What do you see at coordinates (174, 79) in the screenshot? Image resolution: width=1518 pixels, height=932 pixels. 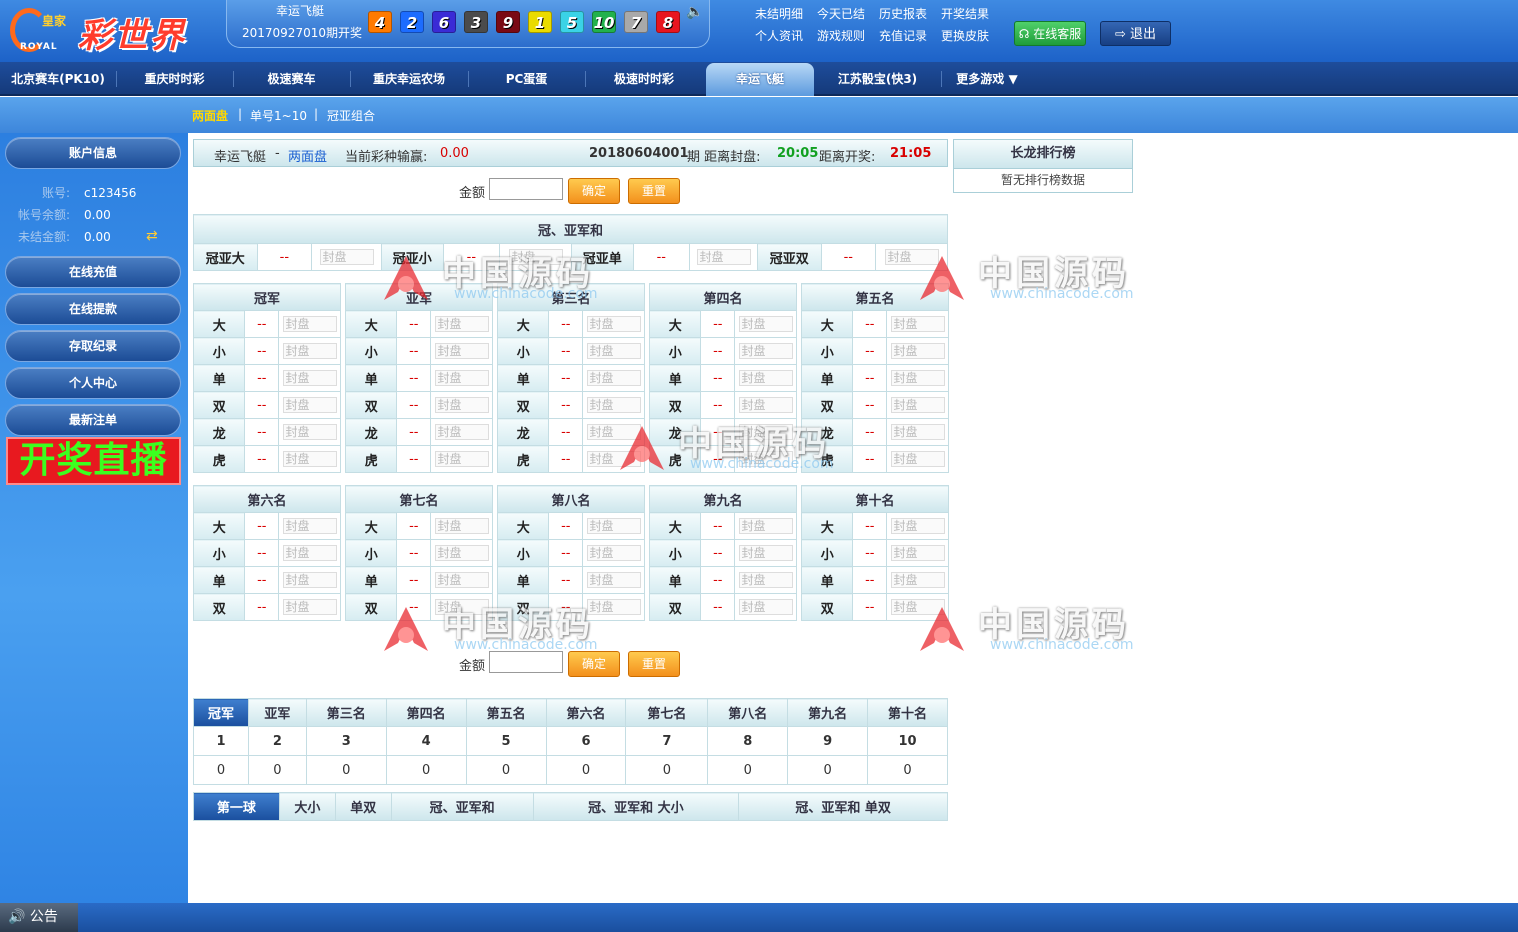 I see `nav-item: 重庆时时彩` at bounding box center [174, 79].